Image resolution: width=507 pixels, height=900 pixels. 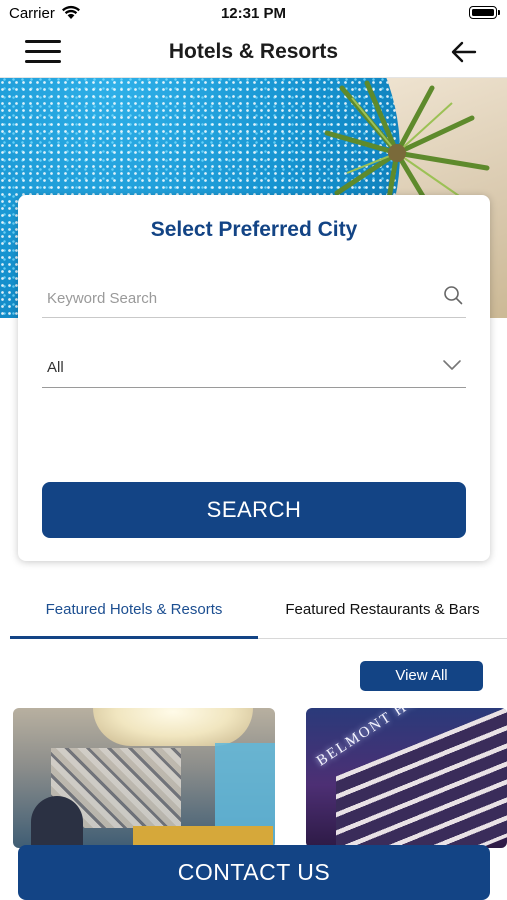 I want to click on arrow-left-icon, so click(x=464, y=52).